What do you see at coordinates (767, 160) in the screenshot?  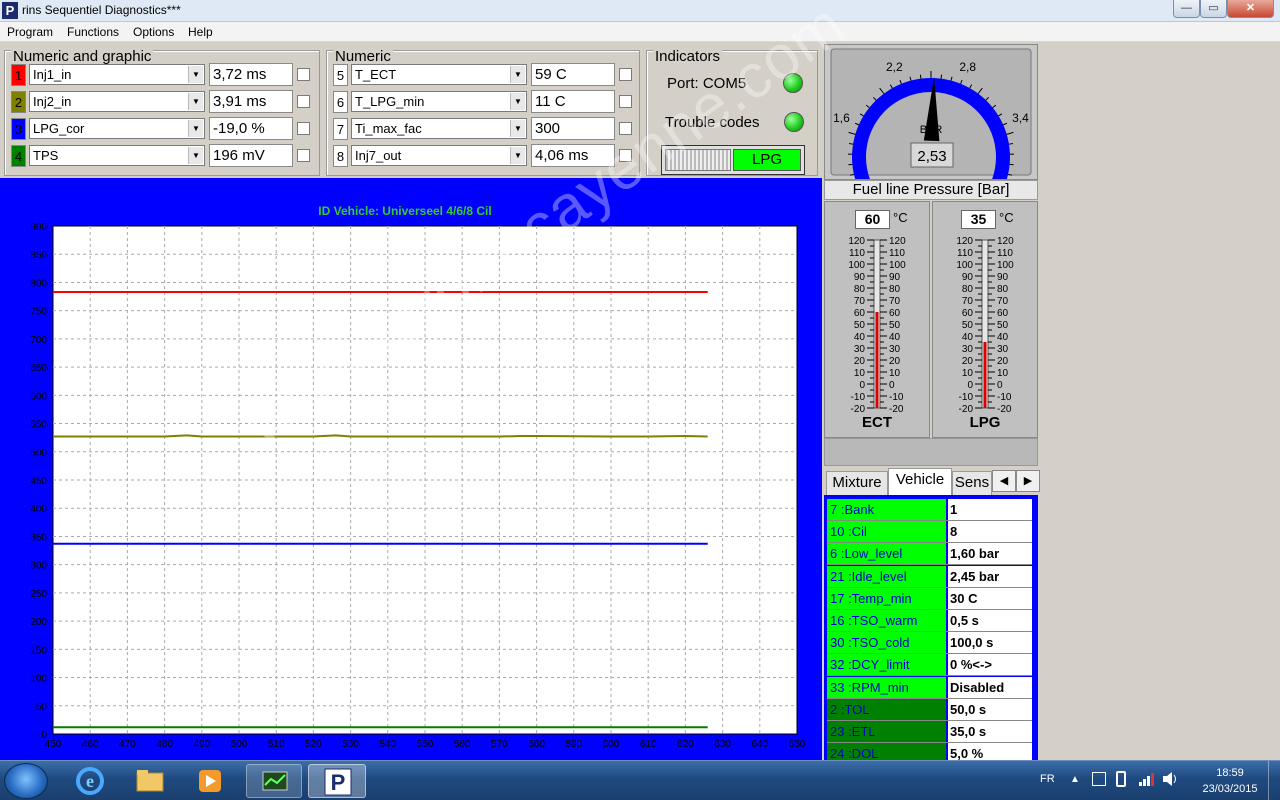 I see `lpg-button: LPG` at bounding box center [767, 160].